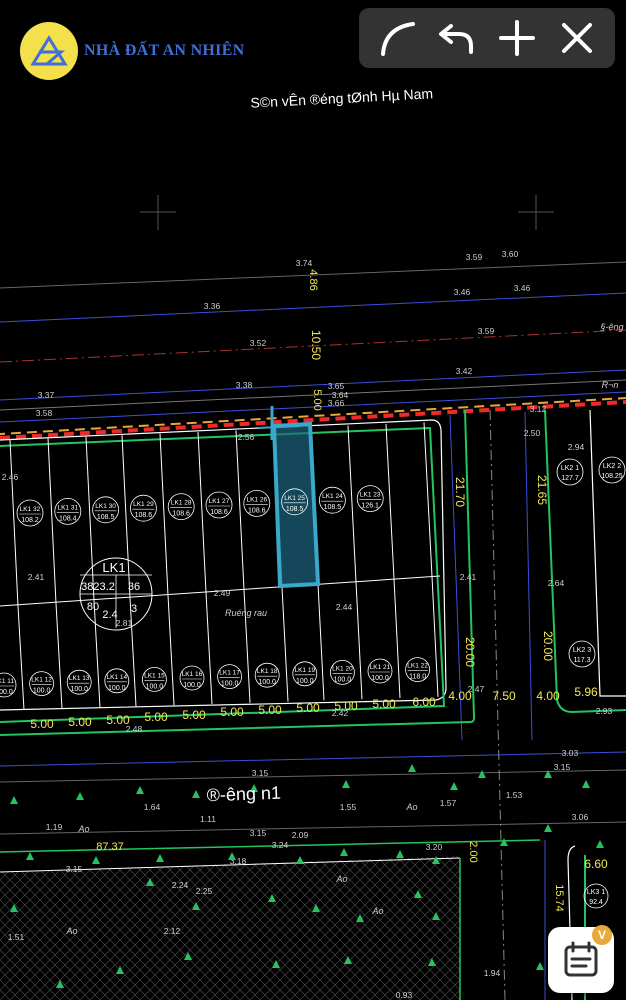 This screenshot has width=626, height=1000. Describe the element at coordinates (30, 513) in the screenshot. I see `lot-label: LK1 32 108.2` at that location.